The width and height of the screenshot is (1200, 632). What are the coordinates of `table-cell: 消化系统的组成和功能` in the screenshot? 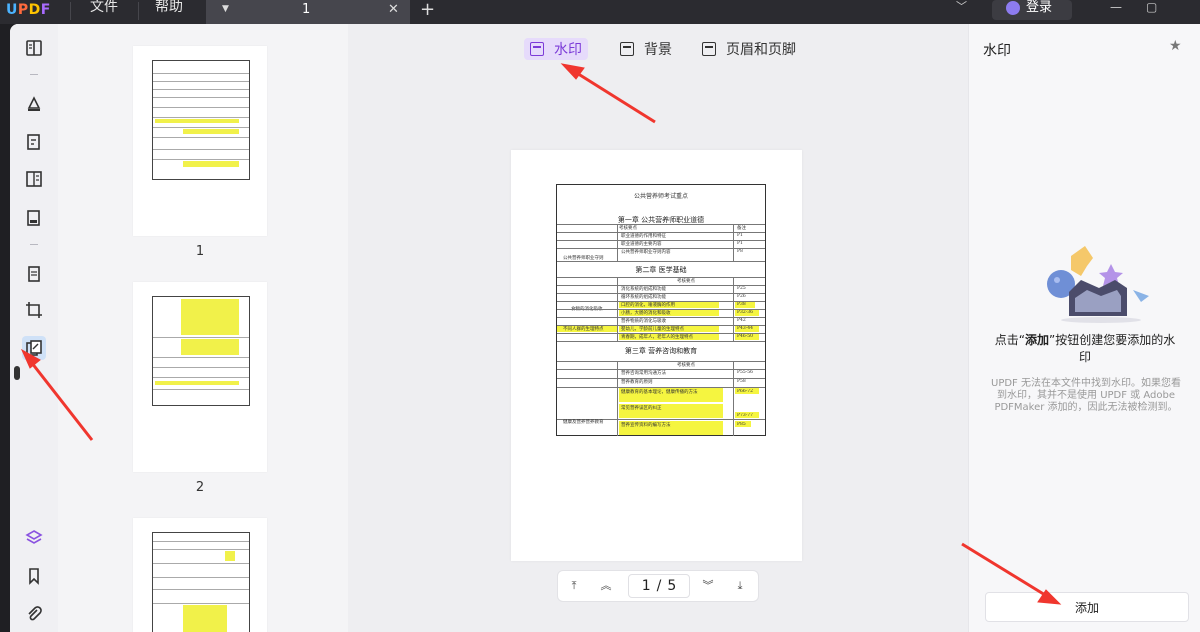 It's located at (643, 289).